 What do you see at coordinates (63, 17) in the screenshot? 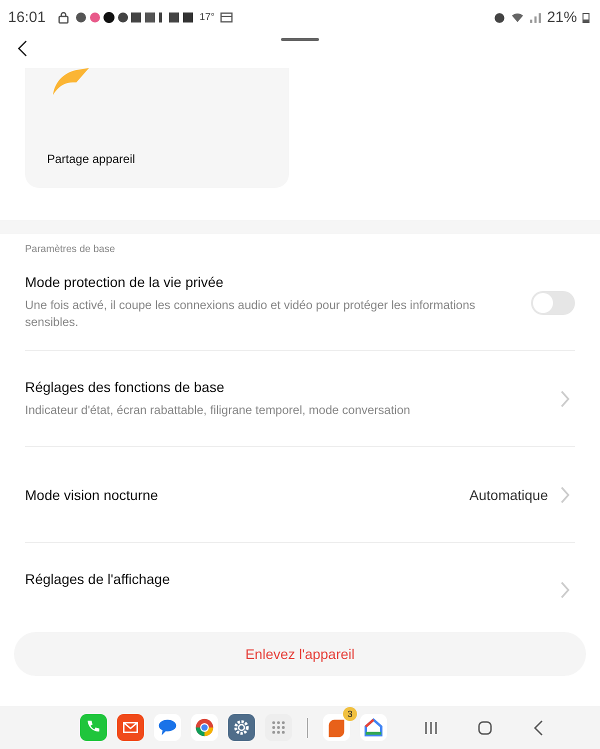
I see `lock-icon` at bounding box center [63, 17].